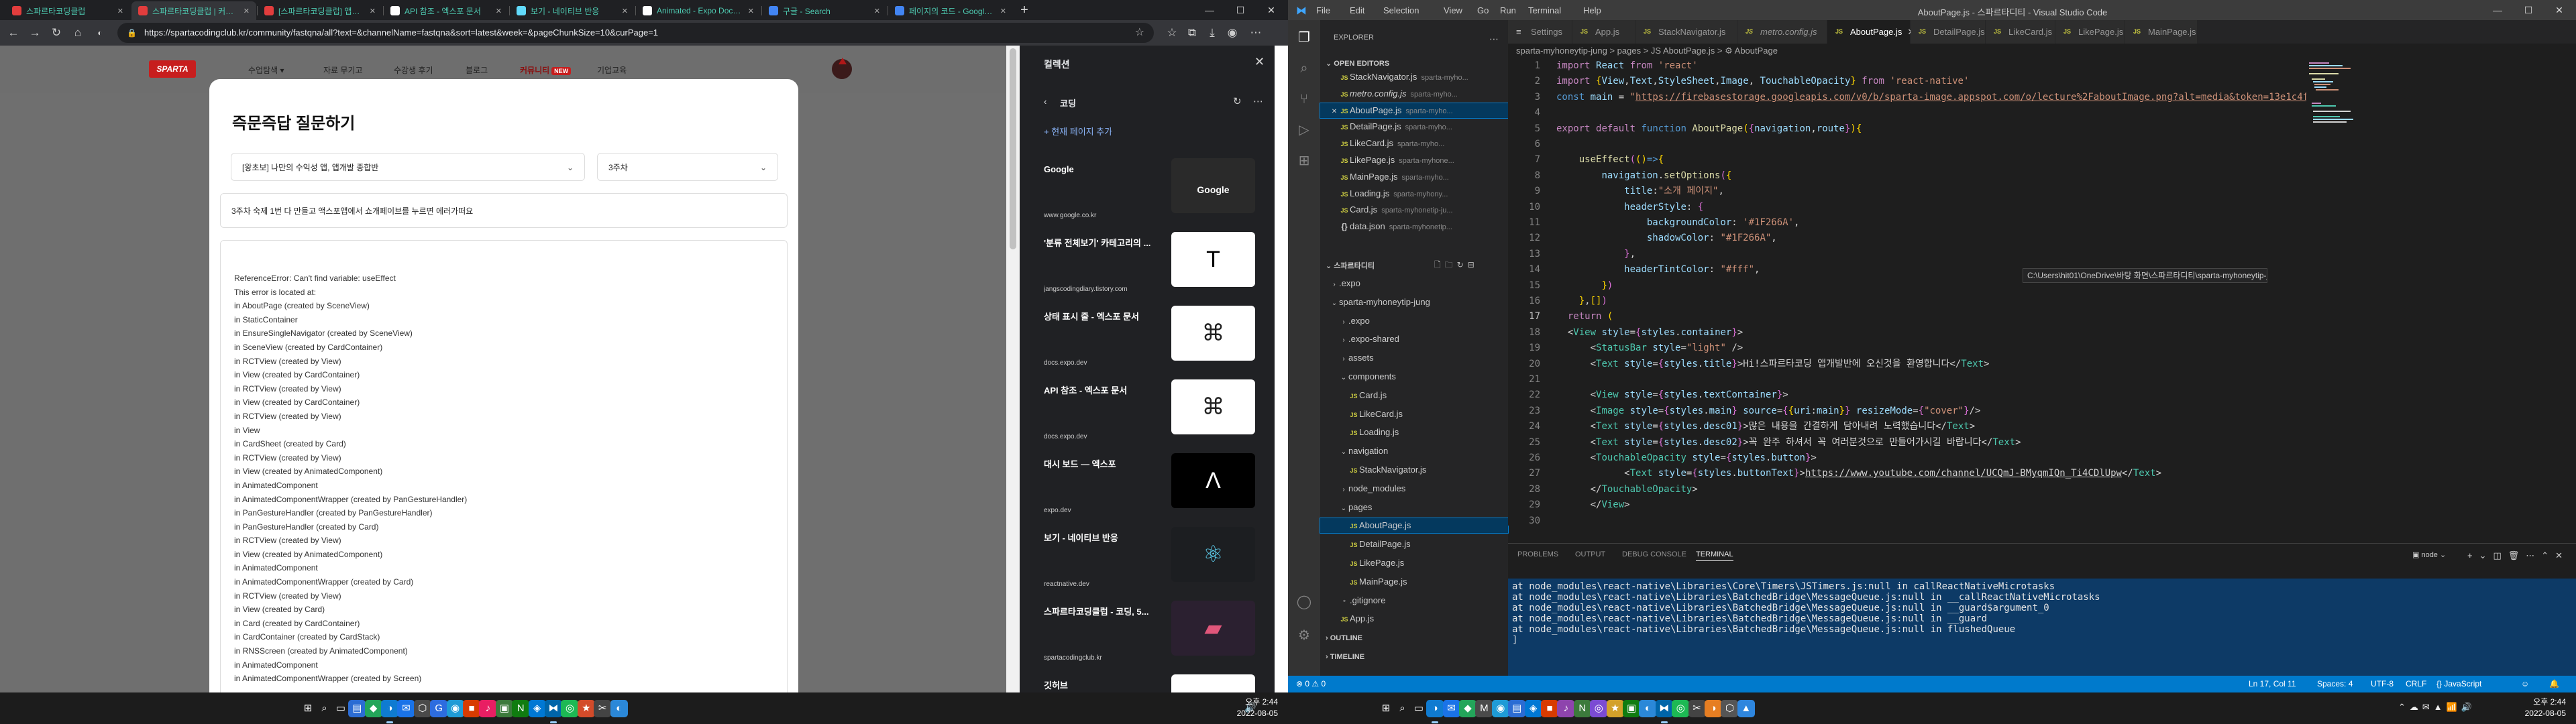  Describe the element at coordinates (1414, 339) in the screenshot. I see `tree-item: › .expo-shared` at that location.